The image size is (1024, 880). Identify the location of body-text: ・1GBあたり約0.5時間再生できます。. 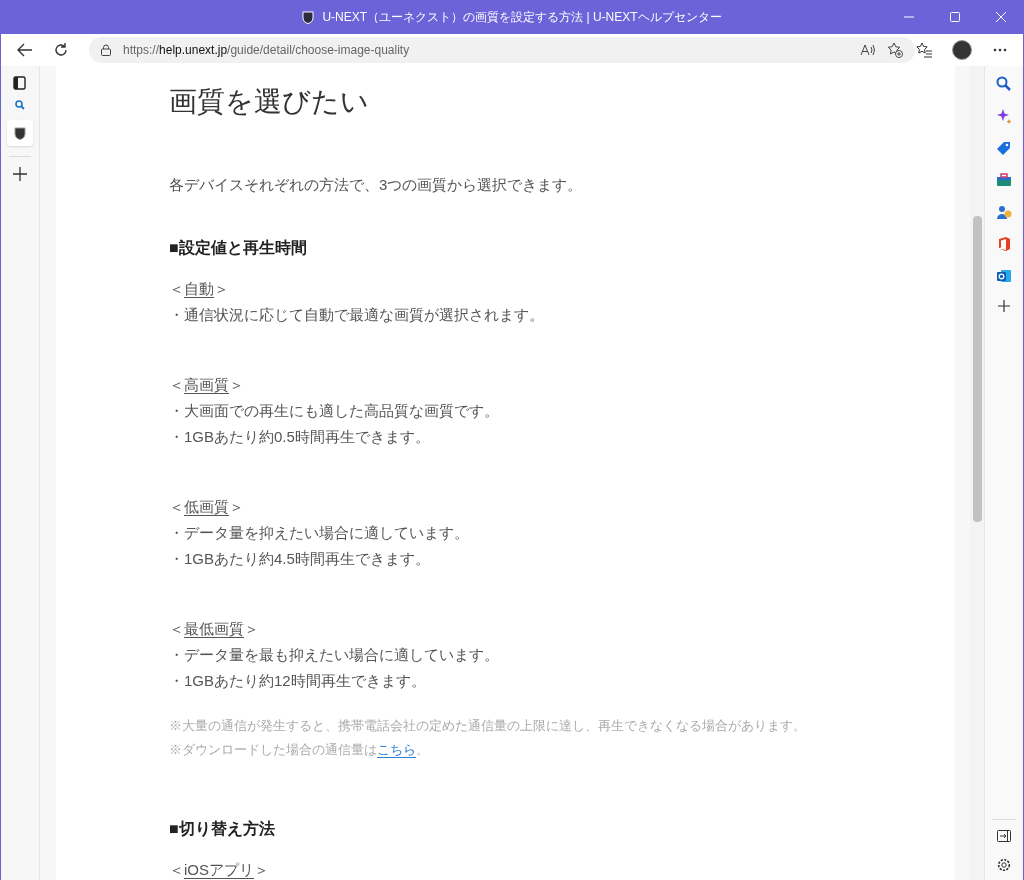
(300, 437).